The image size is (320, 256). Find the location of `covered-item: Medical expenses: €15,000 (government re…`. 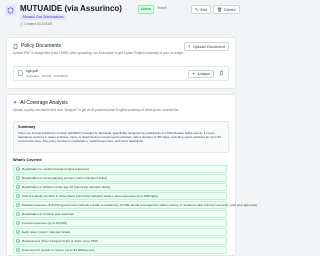

covered-item: Medical expenses: €15,000 (government re… is located at coordinates (135, 205).